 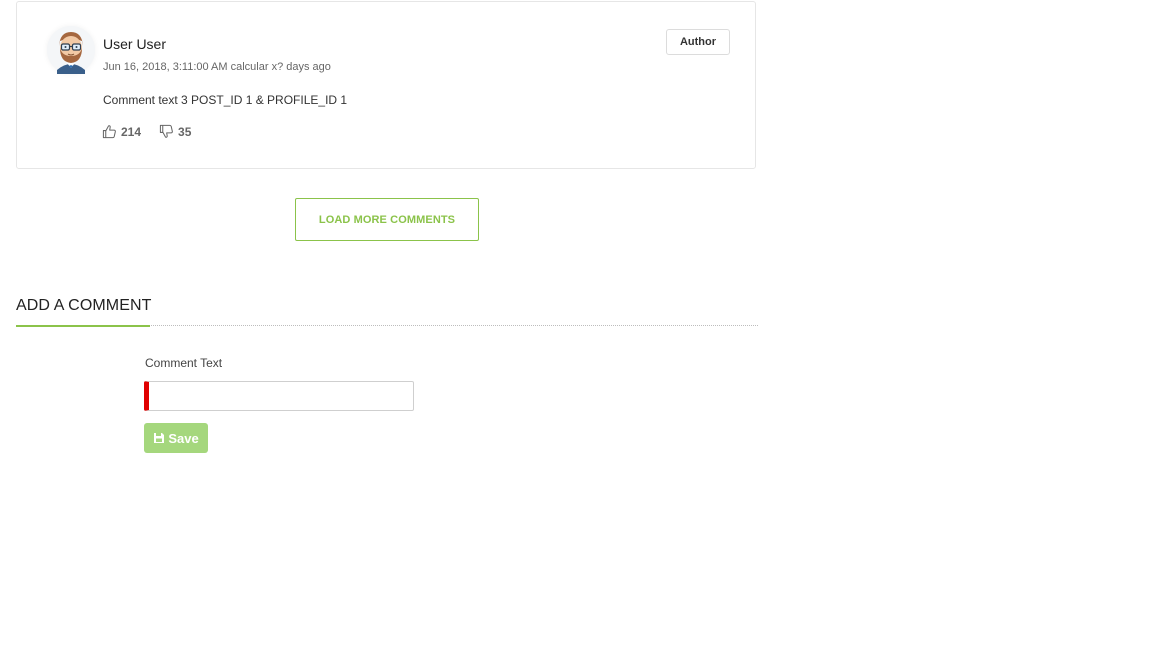 I want to click on save-button: Save, so click(x=176, y=438).